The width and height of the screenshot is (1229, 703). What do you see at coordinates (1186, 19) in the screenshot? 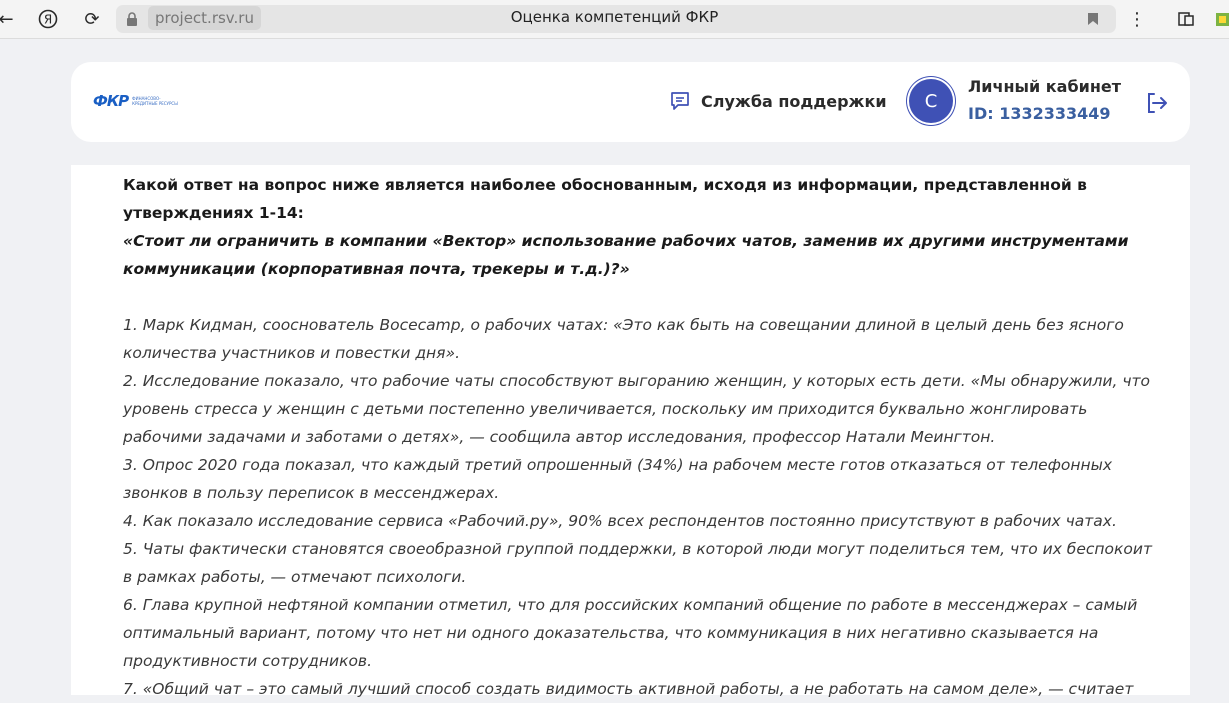
I see `extensions-icon` at bounding box center [1186, 19].